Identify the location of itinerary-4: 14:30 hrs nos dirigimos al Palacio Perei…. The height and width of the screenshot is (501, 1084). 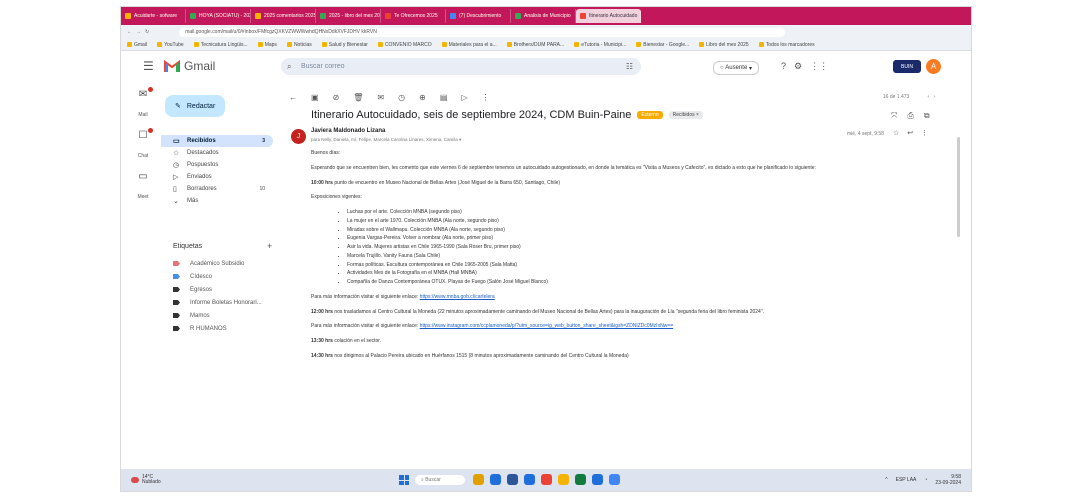
(628, 356).